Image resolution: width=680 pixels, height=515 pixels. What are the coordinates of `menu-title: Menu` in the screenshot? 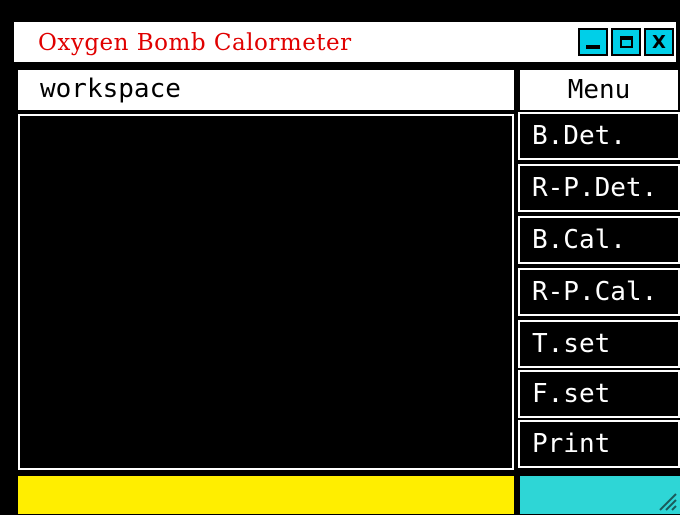 It's located at (599, 90).